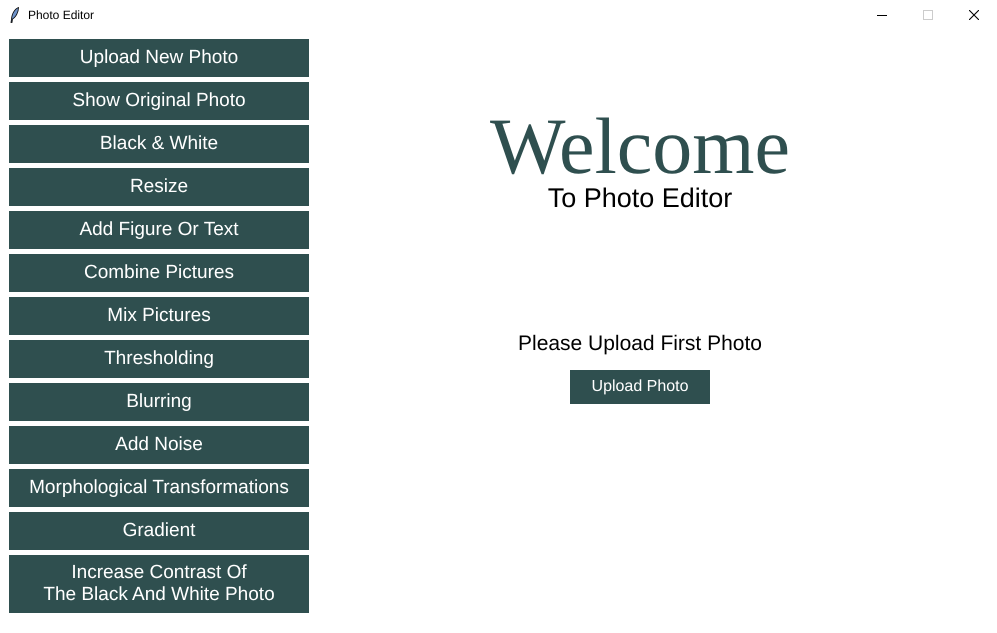  Describe the element at coordinates (159, 316) in the screenshot. I see `sidebar-button: Mix Pictures` at that location.